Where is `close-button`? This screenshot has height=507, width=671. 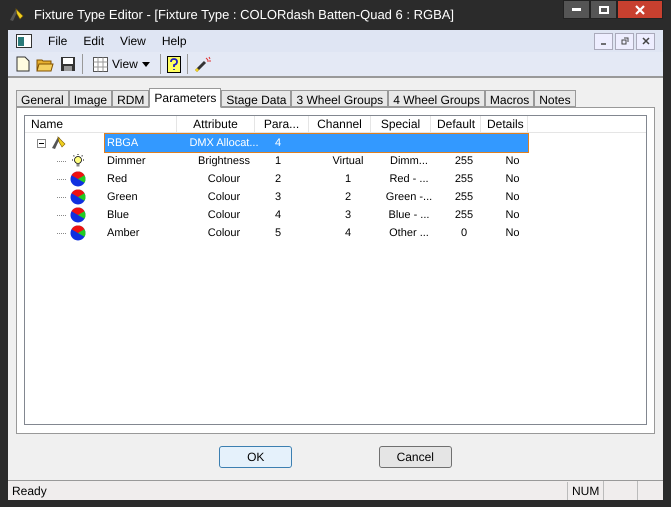 close-button is located at coordinates (640, 9).